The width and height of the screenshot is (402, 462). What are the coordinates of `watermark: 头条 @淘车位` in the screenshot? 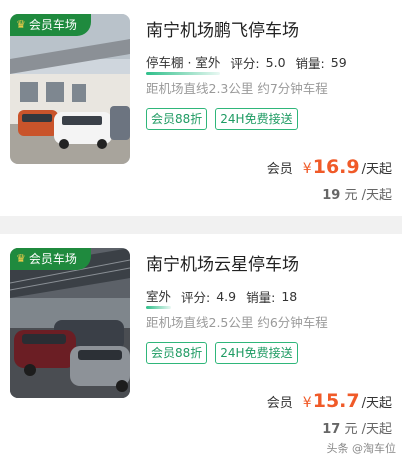 It's located at (361, 448).